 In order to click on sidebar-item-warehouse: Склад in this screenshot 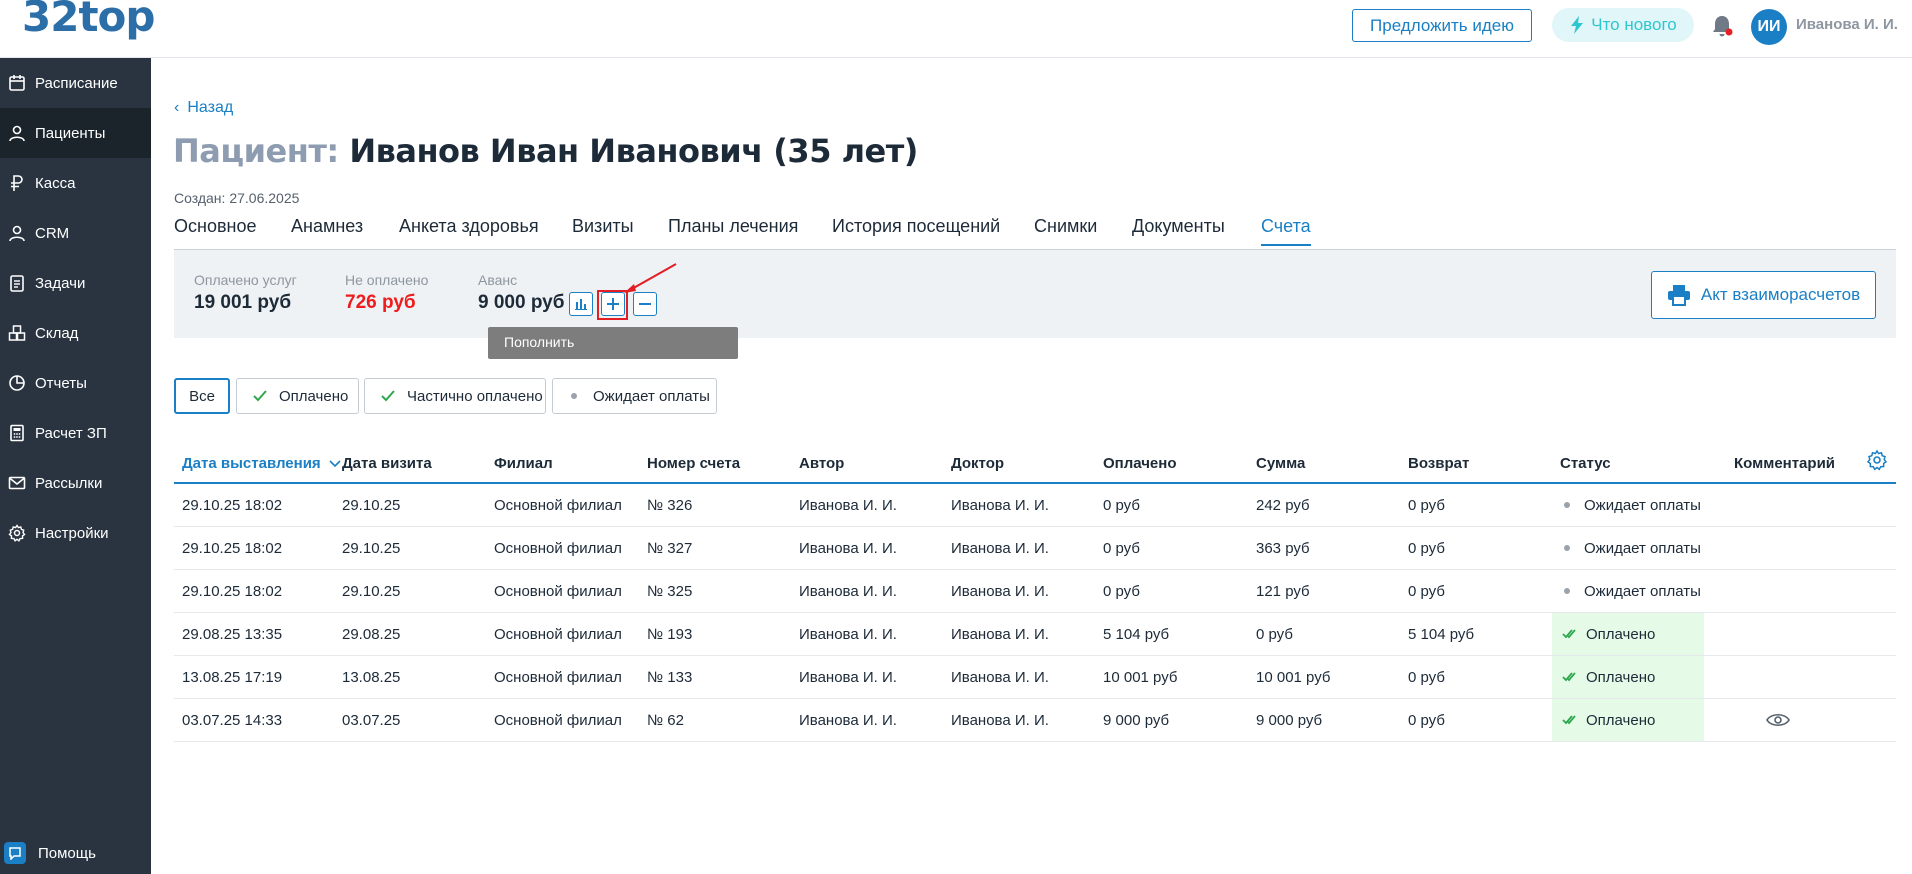, I will do `click(75, 333)`.